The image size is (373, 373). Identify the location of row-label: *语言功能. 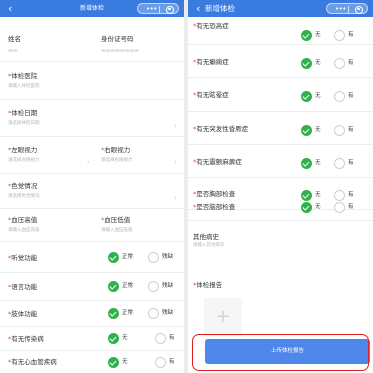
(23, 287).